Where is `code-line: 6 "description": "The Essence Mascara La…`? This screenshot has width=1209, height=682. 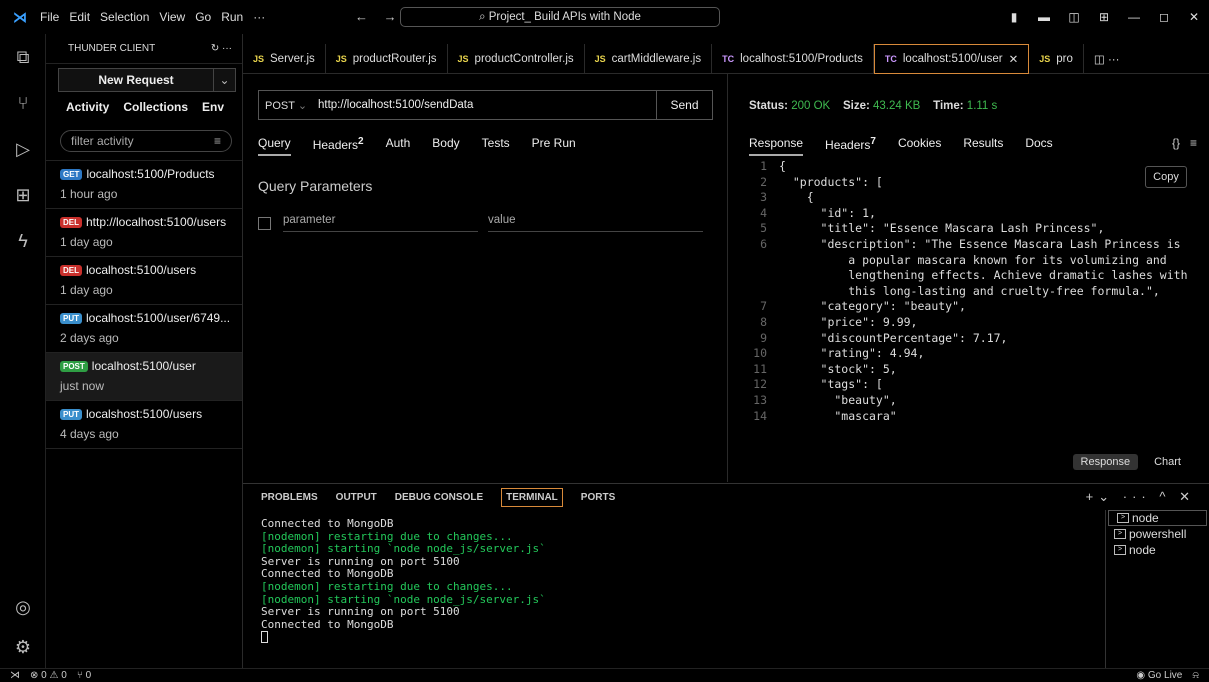 code-line: 6 "description": "The Essence Mascara La… is located at coordinates (969, 245).